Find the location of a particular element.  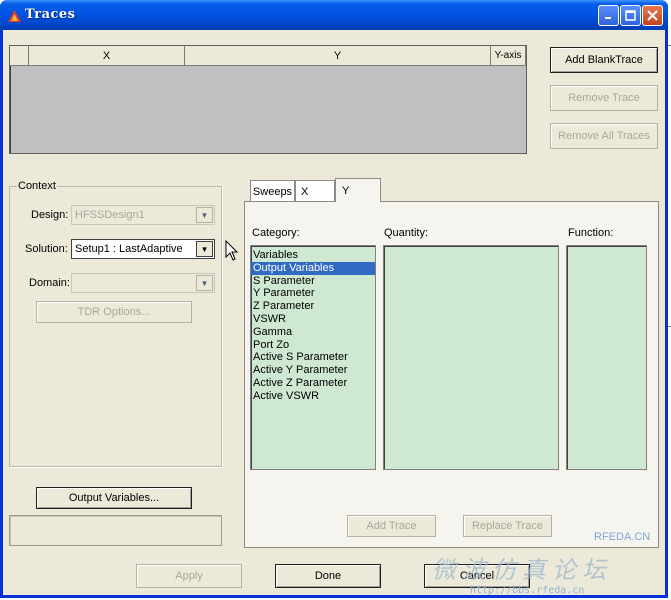

category-item: Active Y Parameter is located at coordinates (313, 370).